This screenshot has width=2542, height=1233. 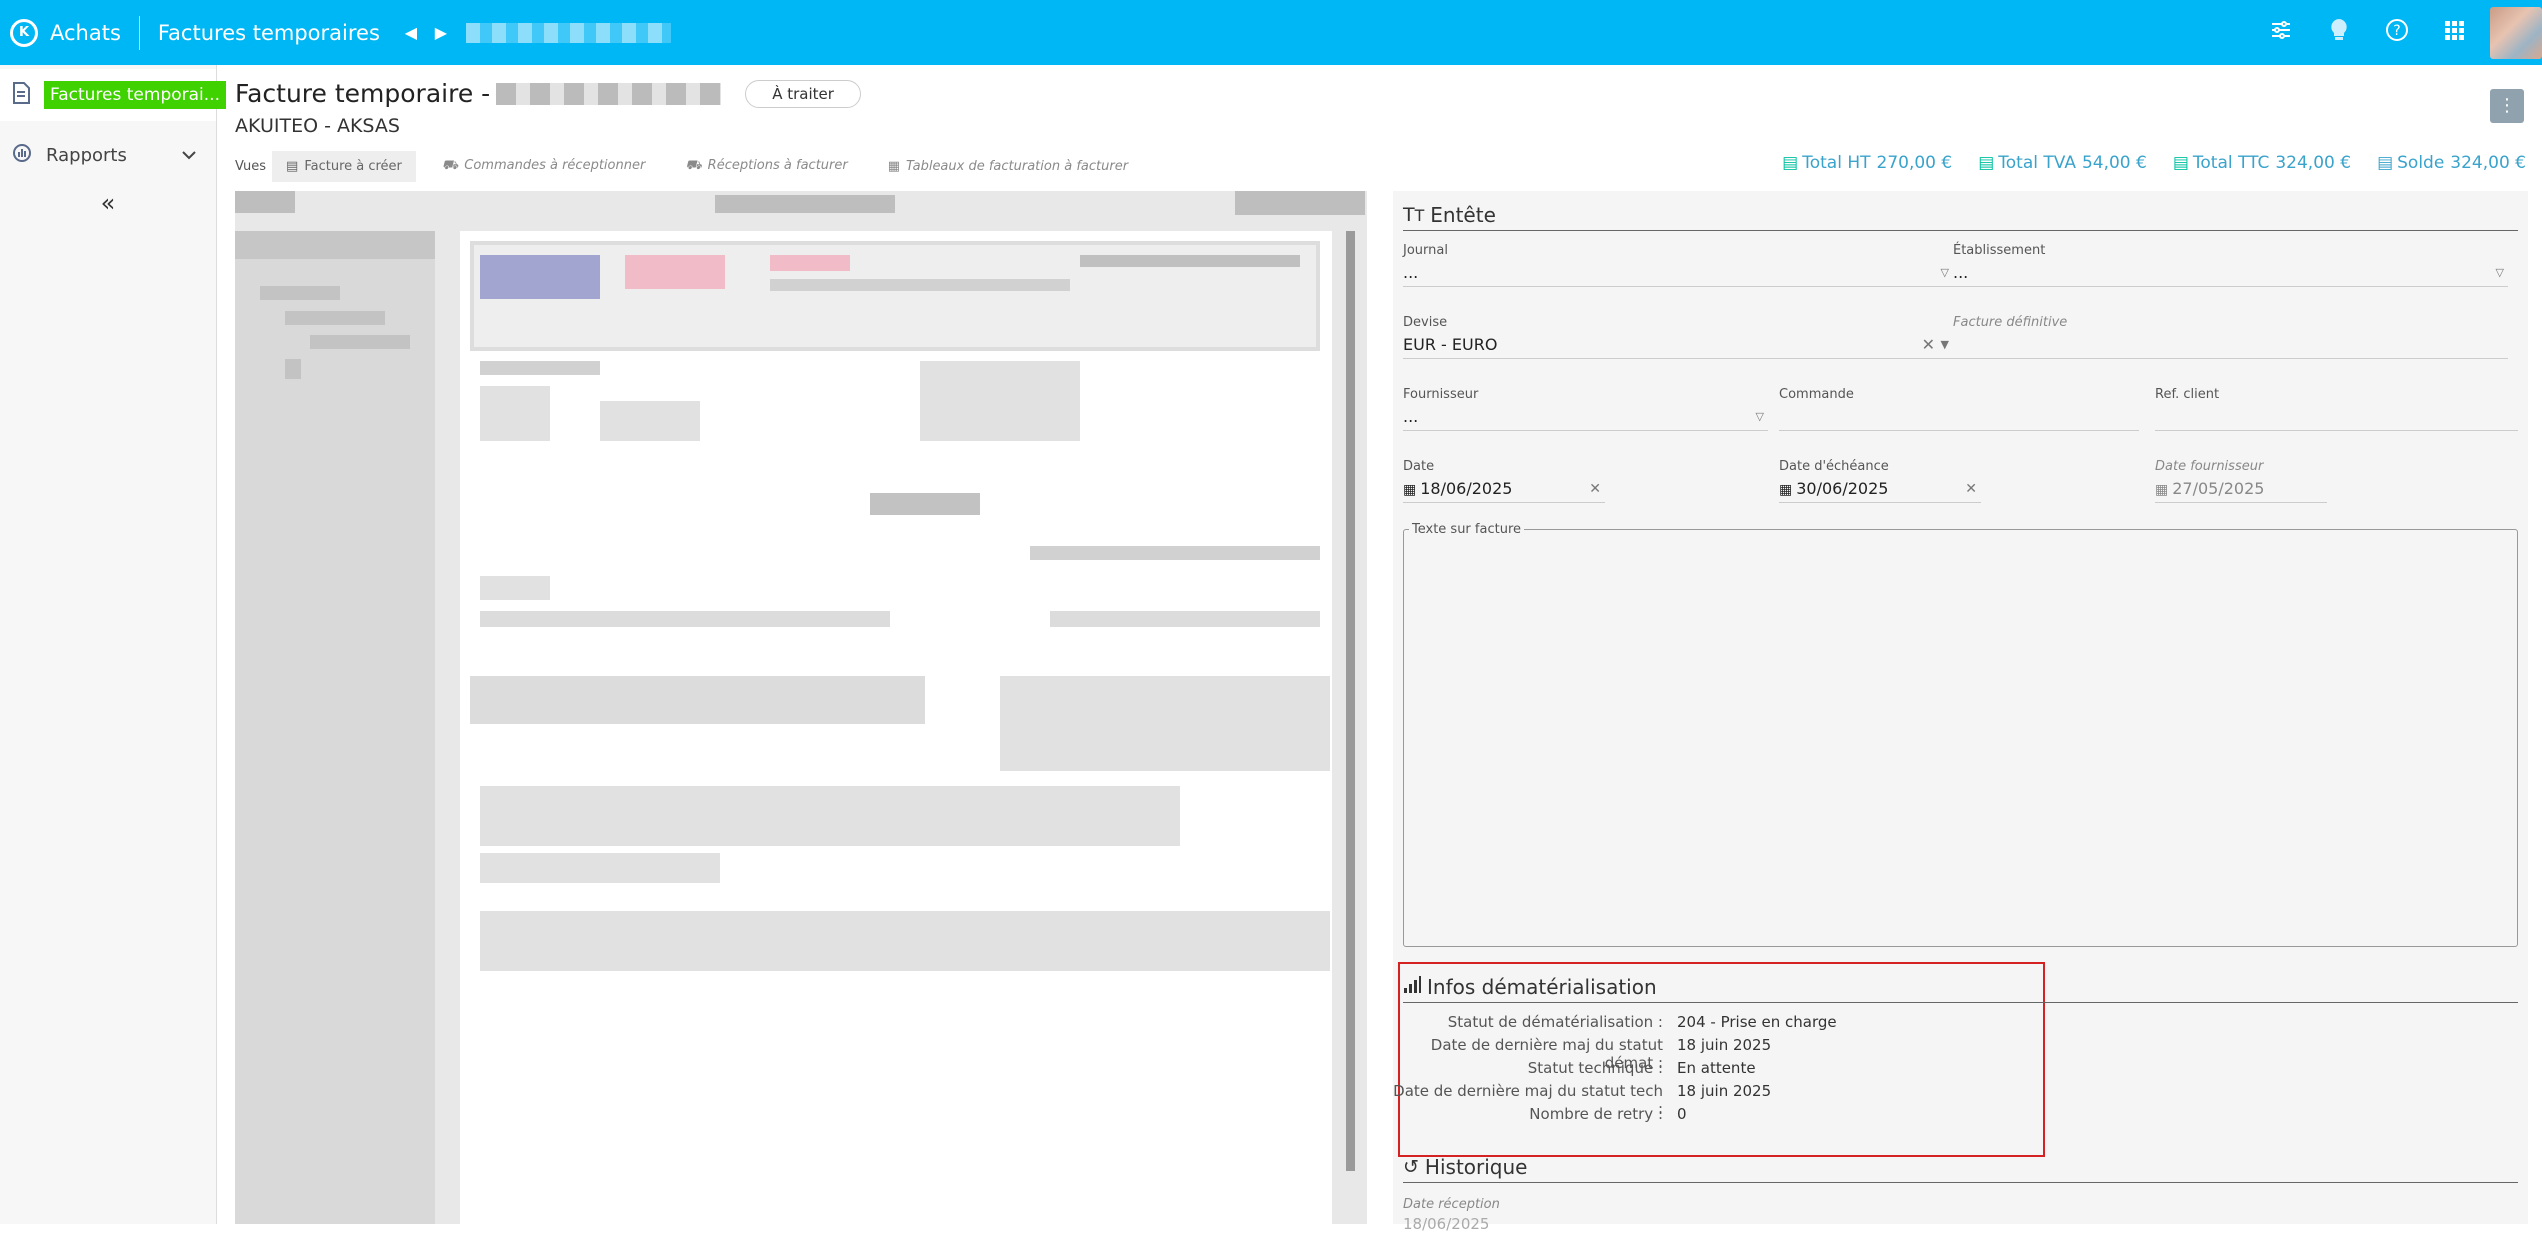 I want to click on ref-client-field, so click(x=2336, y=418).